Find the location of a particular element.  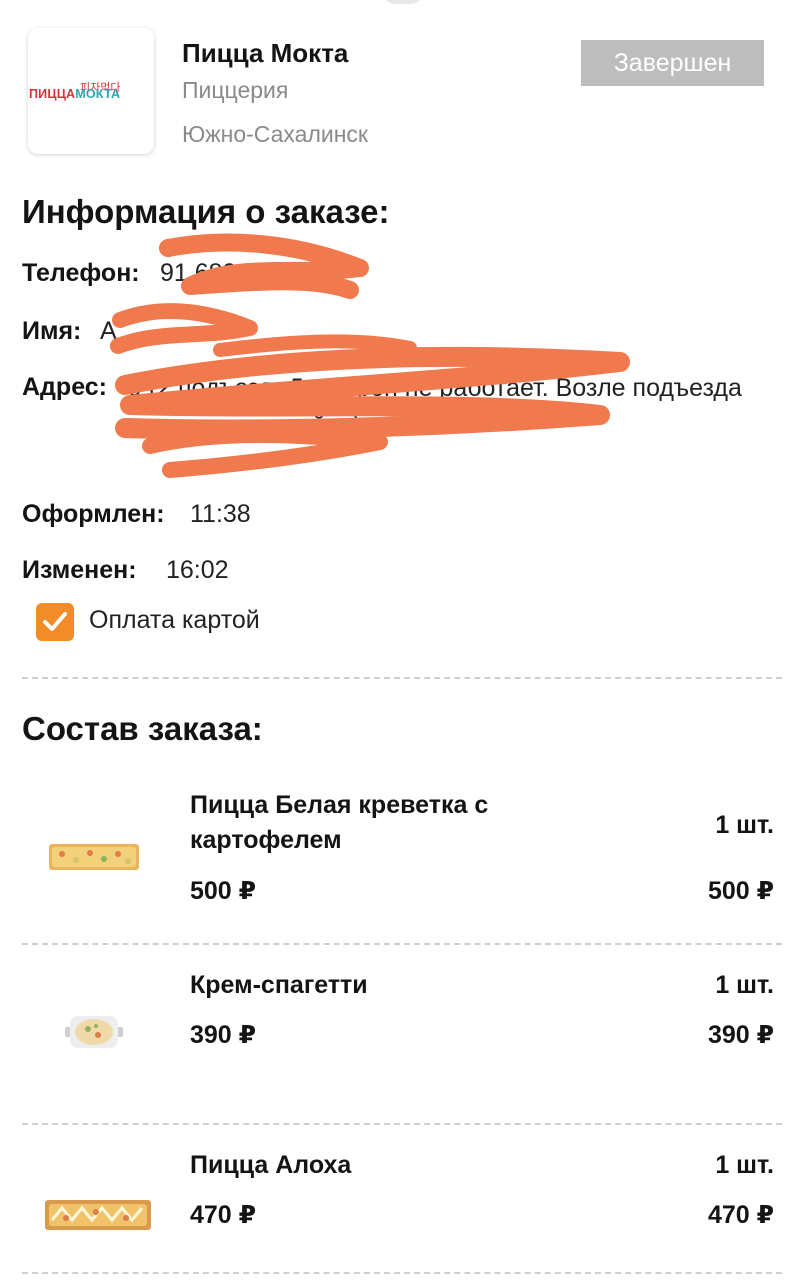

order-status-badge: Завершен is located at coordinates (672, 63).